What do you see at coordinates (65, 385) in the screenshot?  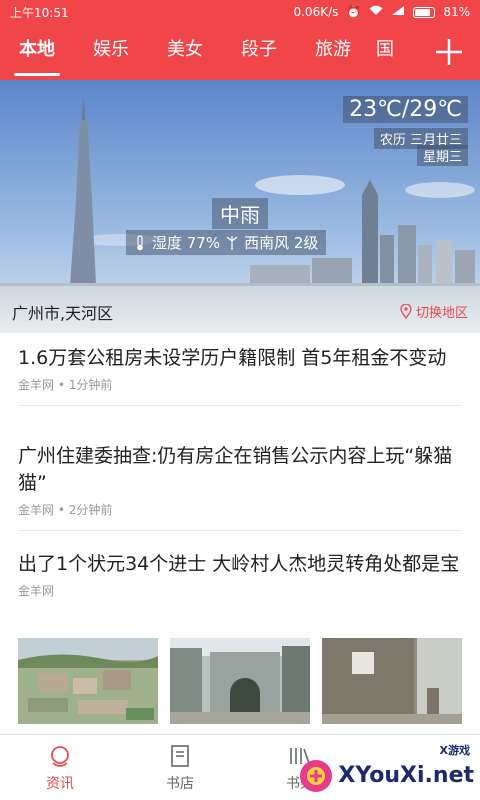 I see `news-source: 金羊网 • 1分钟前` at bounding box center [65, 385].